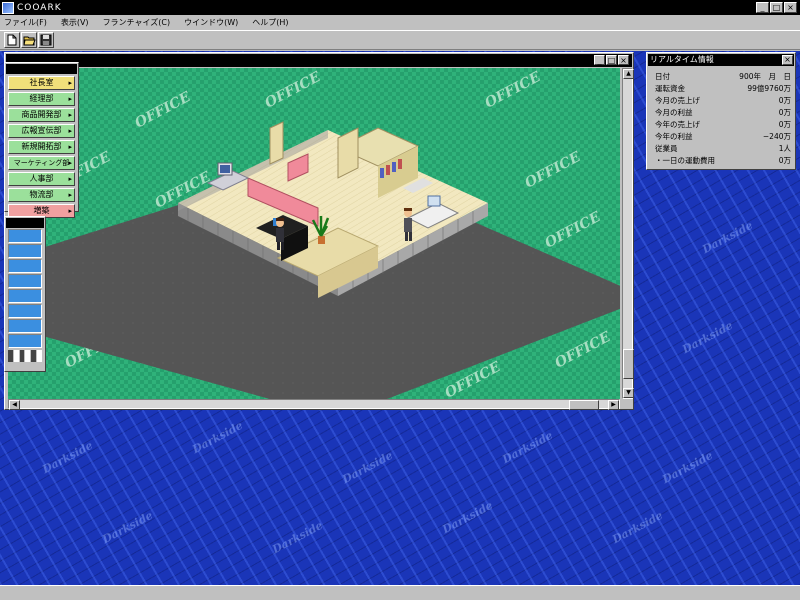 This screenshot has height=600, width=800. Describe the element at coordinates (628, 393) in the screenshot. I see `scroll-down-button: ▼` at that location.